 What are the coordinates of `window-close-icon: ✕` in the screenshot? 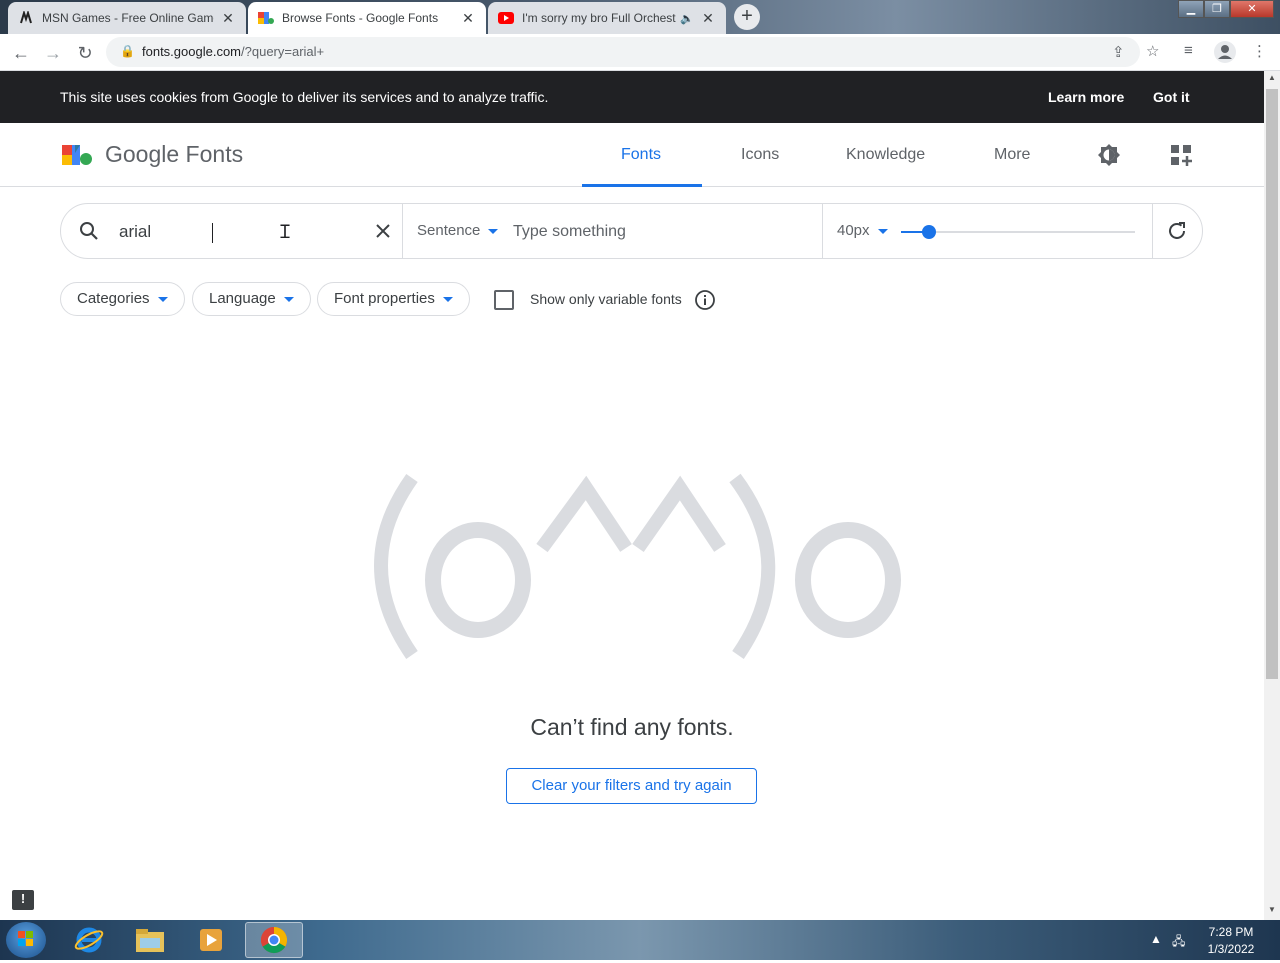 It's located at (1252, 9).